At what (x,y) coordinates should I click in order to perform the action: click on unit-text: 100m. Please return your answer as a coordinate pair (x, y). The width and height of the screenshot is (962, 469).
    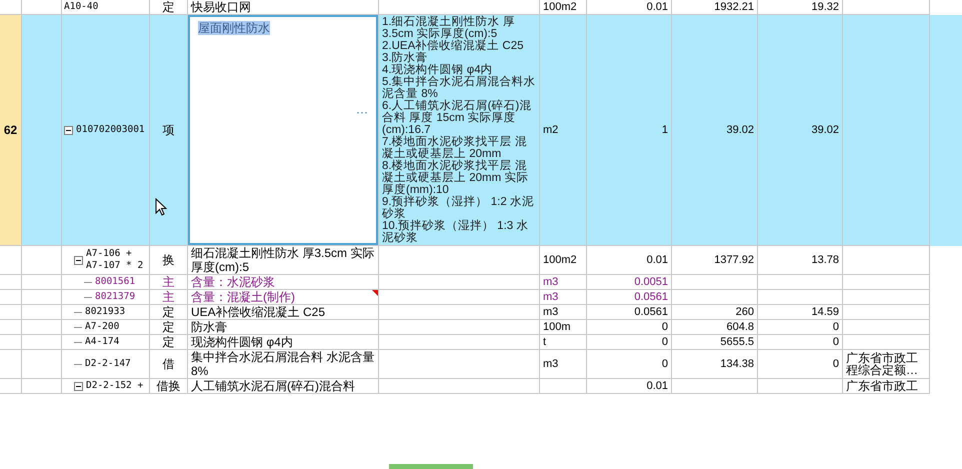
    Looking at the image, I should click on (557, 327).